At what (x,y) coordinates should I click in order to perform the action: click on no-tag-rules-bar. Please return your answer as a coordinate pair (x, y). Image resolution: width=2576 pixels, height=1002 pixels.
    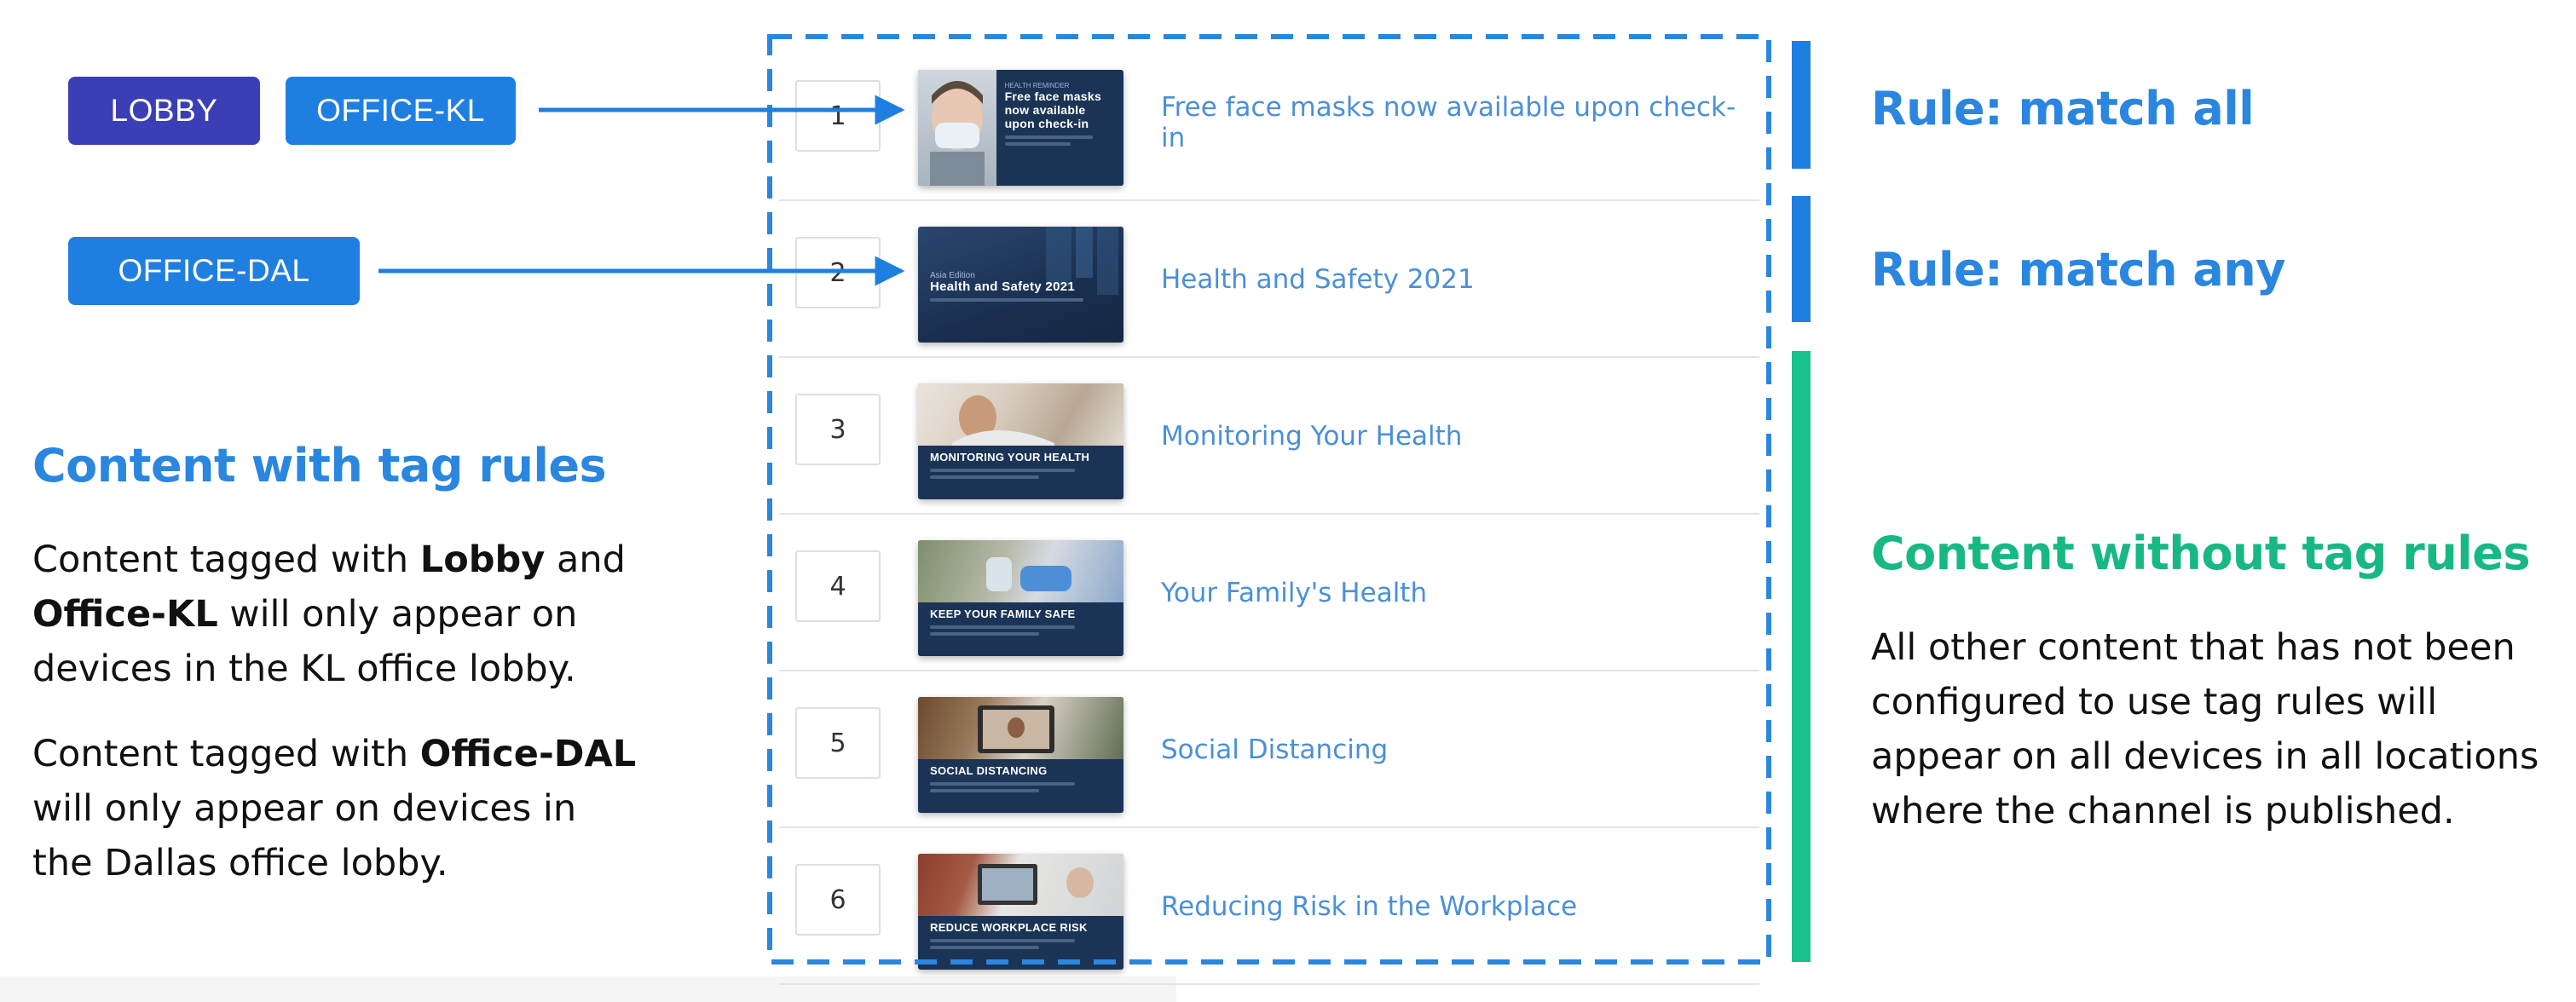
    Looking at the image, I should click on (1801, 656).